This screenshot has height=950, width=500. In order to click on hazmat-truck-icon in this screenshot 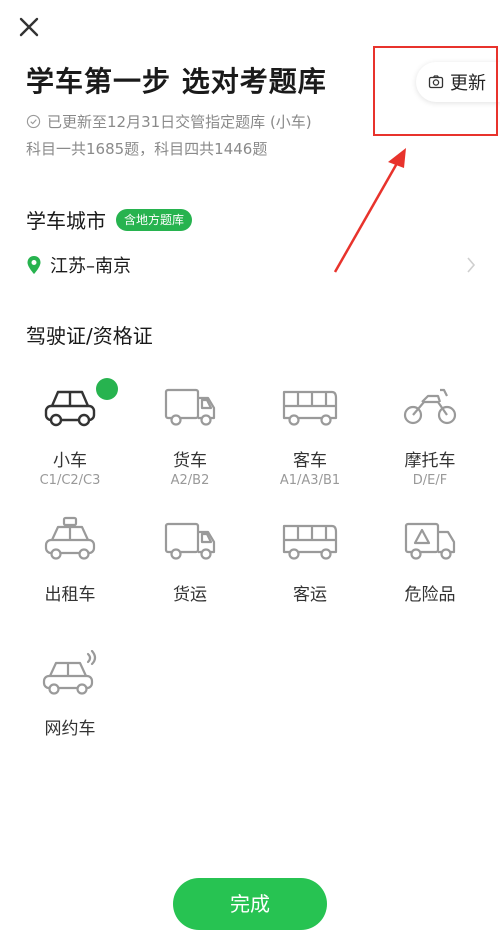, I will do `click(430, 541)`.